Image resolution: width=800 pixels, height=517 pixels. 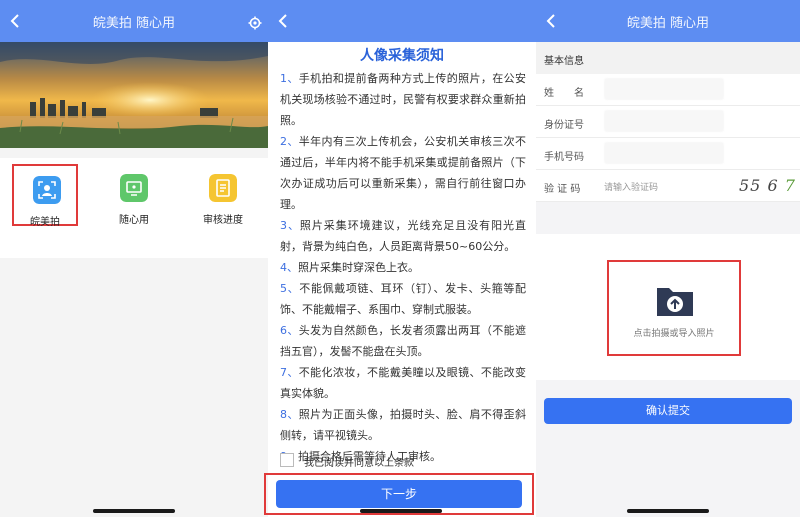 What do you see at coordinates (675, 302) in the screenshot?
I see `folder-upload-icon` at bounding box center [675, 302].